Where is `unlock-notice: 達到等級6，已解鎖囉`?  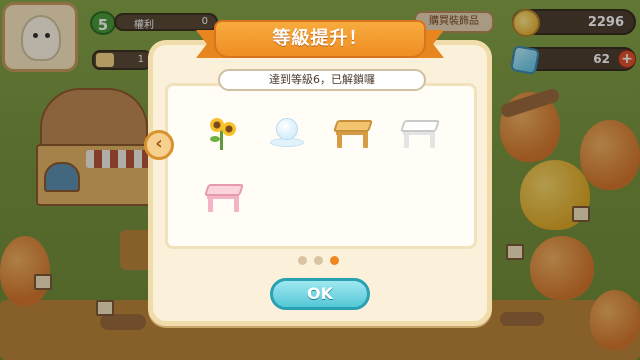
unlock-notice: 達到等級6，已解鎖囉 is located at coordinates (322, 80).